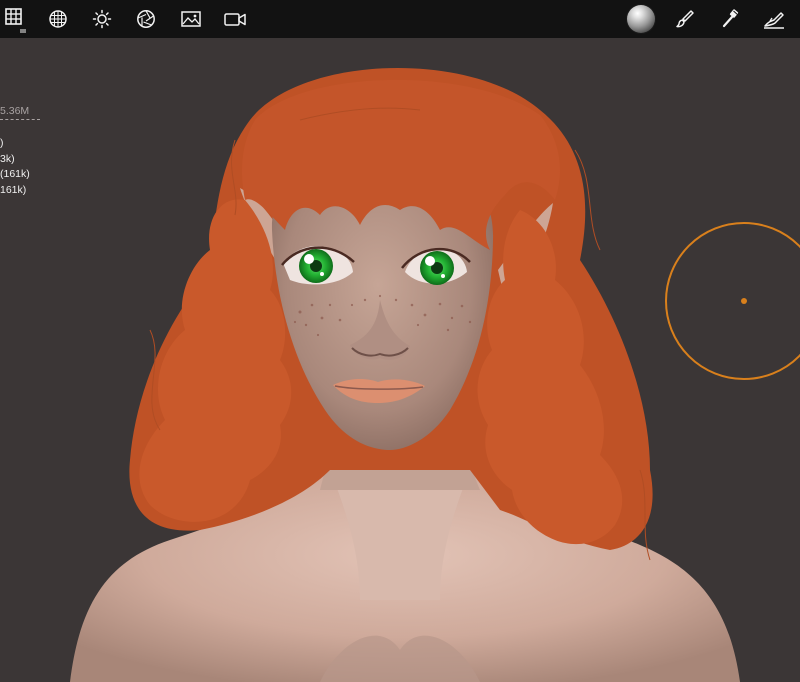 The image size is (800, 682). What do you see at coordinates (774, 19) in the screenshot?
I see `sculpt-tool-icon` at bounding box center [774, 19].